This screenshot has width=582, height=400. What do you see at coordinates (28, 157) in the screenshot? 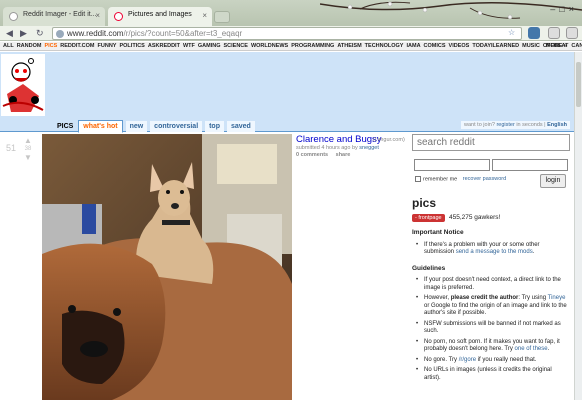
I see `downvote-arrow-icon: ▼` at bounding box center [28, 157].